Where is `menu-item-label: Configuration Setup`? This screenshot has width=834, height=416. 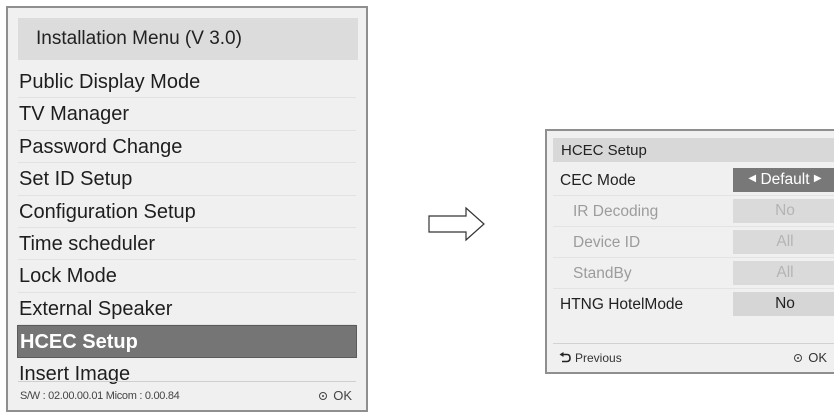
menu-item-label: Configuration Setup is located at coordinates (107, 211).